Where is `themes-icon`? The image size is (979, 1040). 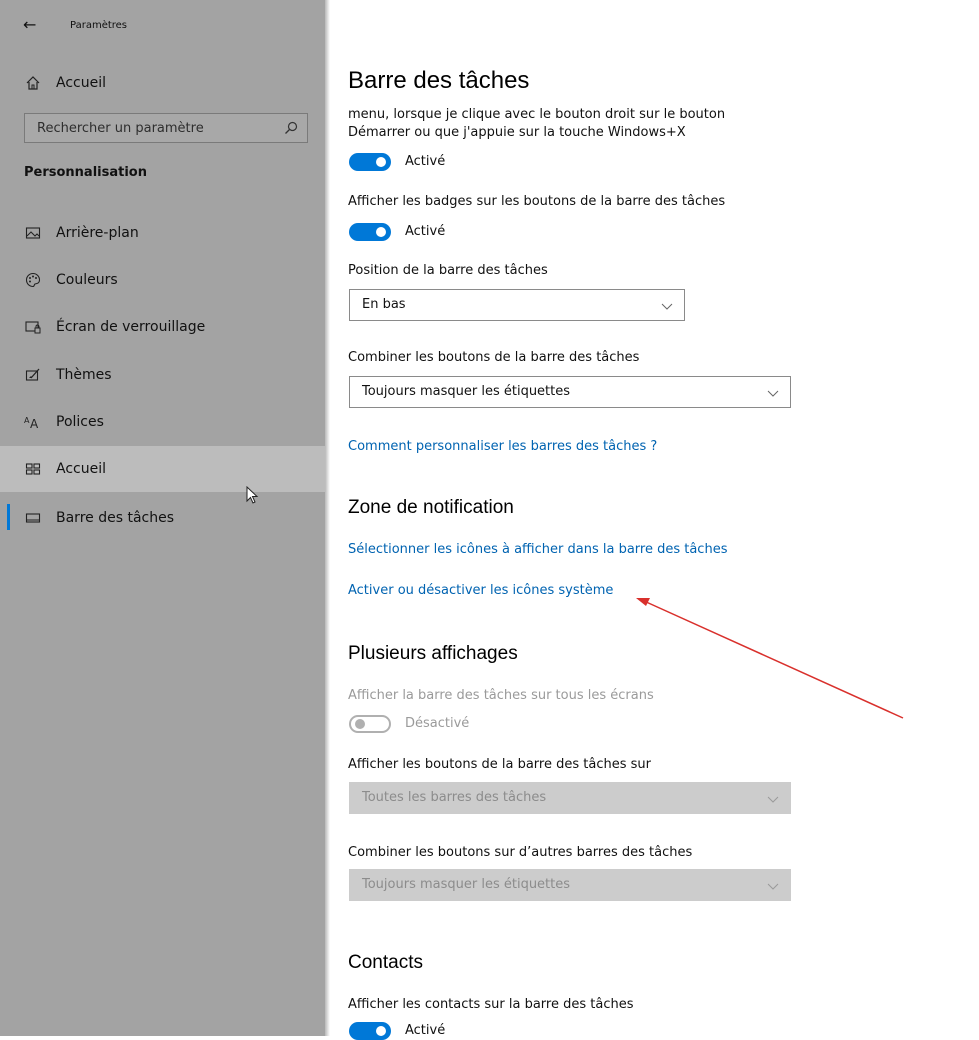 themes-icon is located at coordinates (33, 375).